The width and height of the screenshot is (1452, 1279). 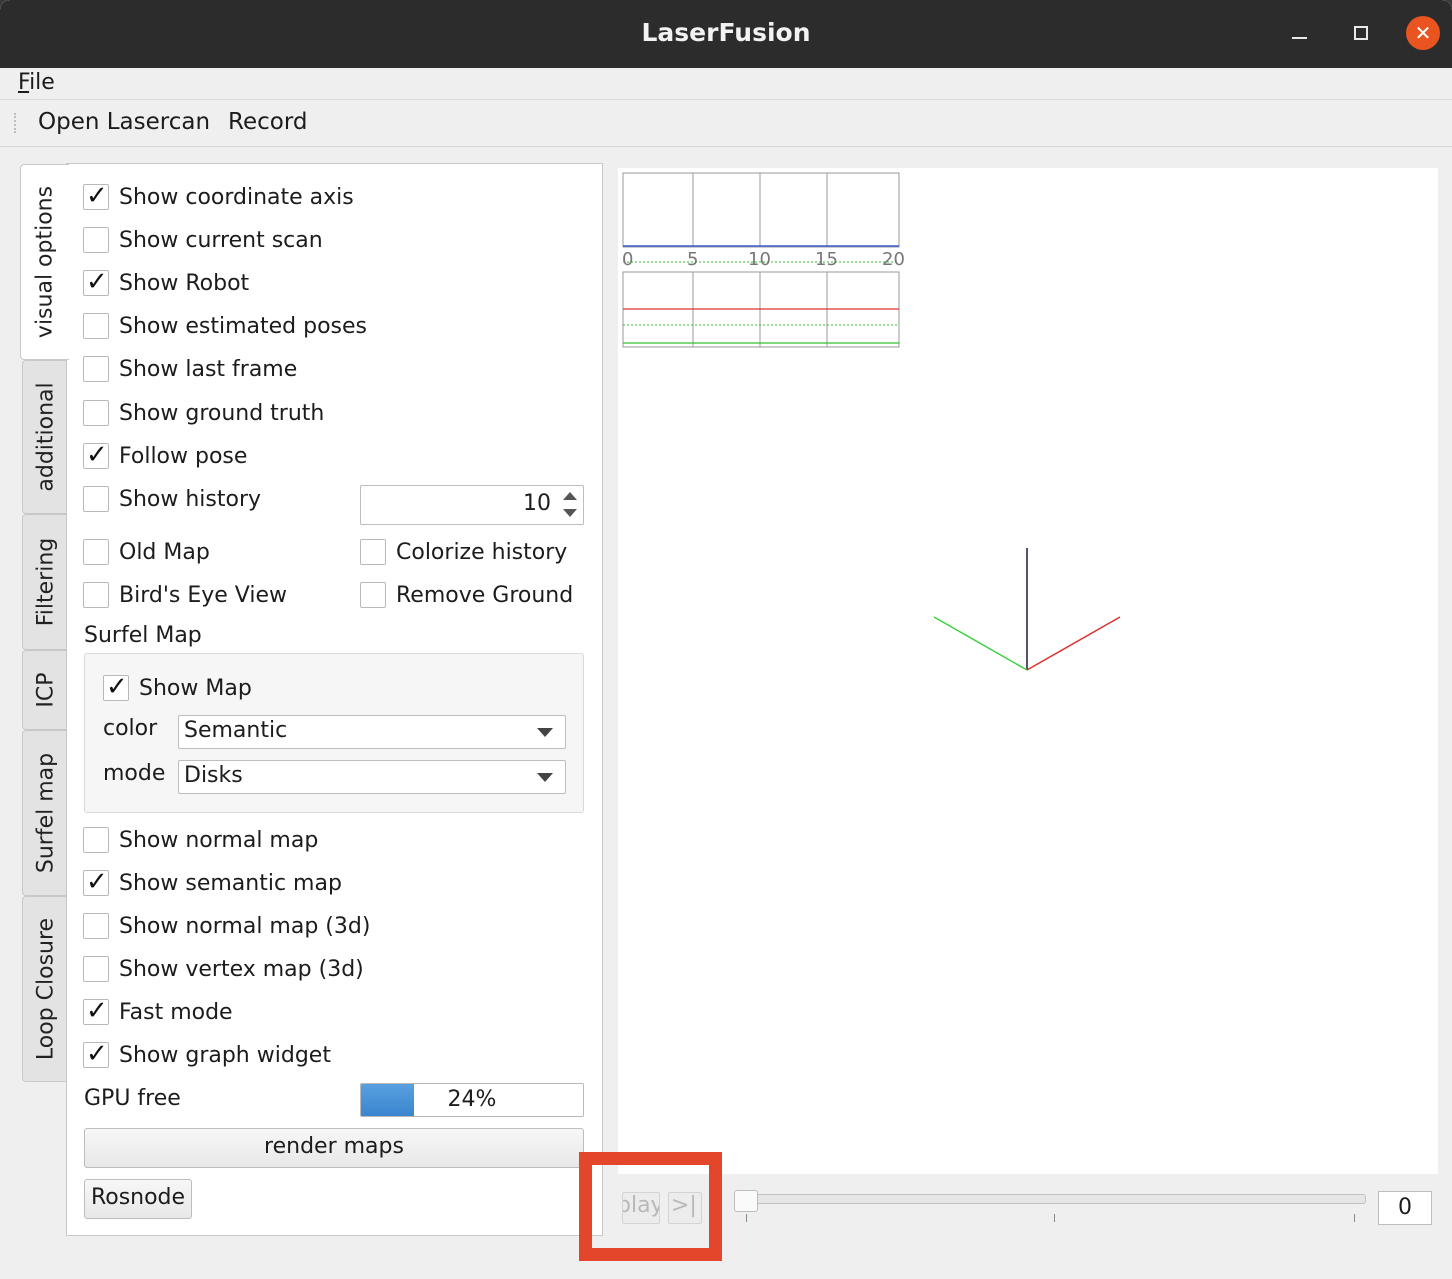 What do you see at coordinates (96, 455) in the screenshot?
I see `follow-pose-checkbox` at bounding box center [96, 455].